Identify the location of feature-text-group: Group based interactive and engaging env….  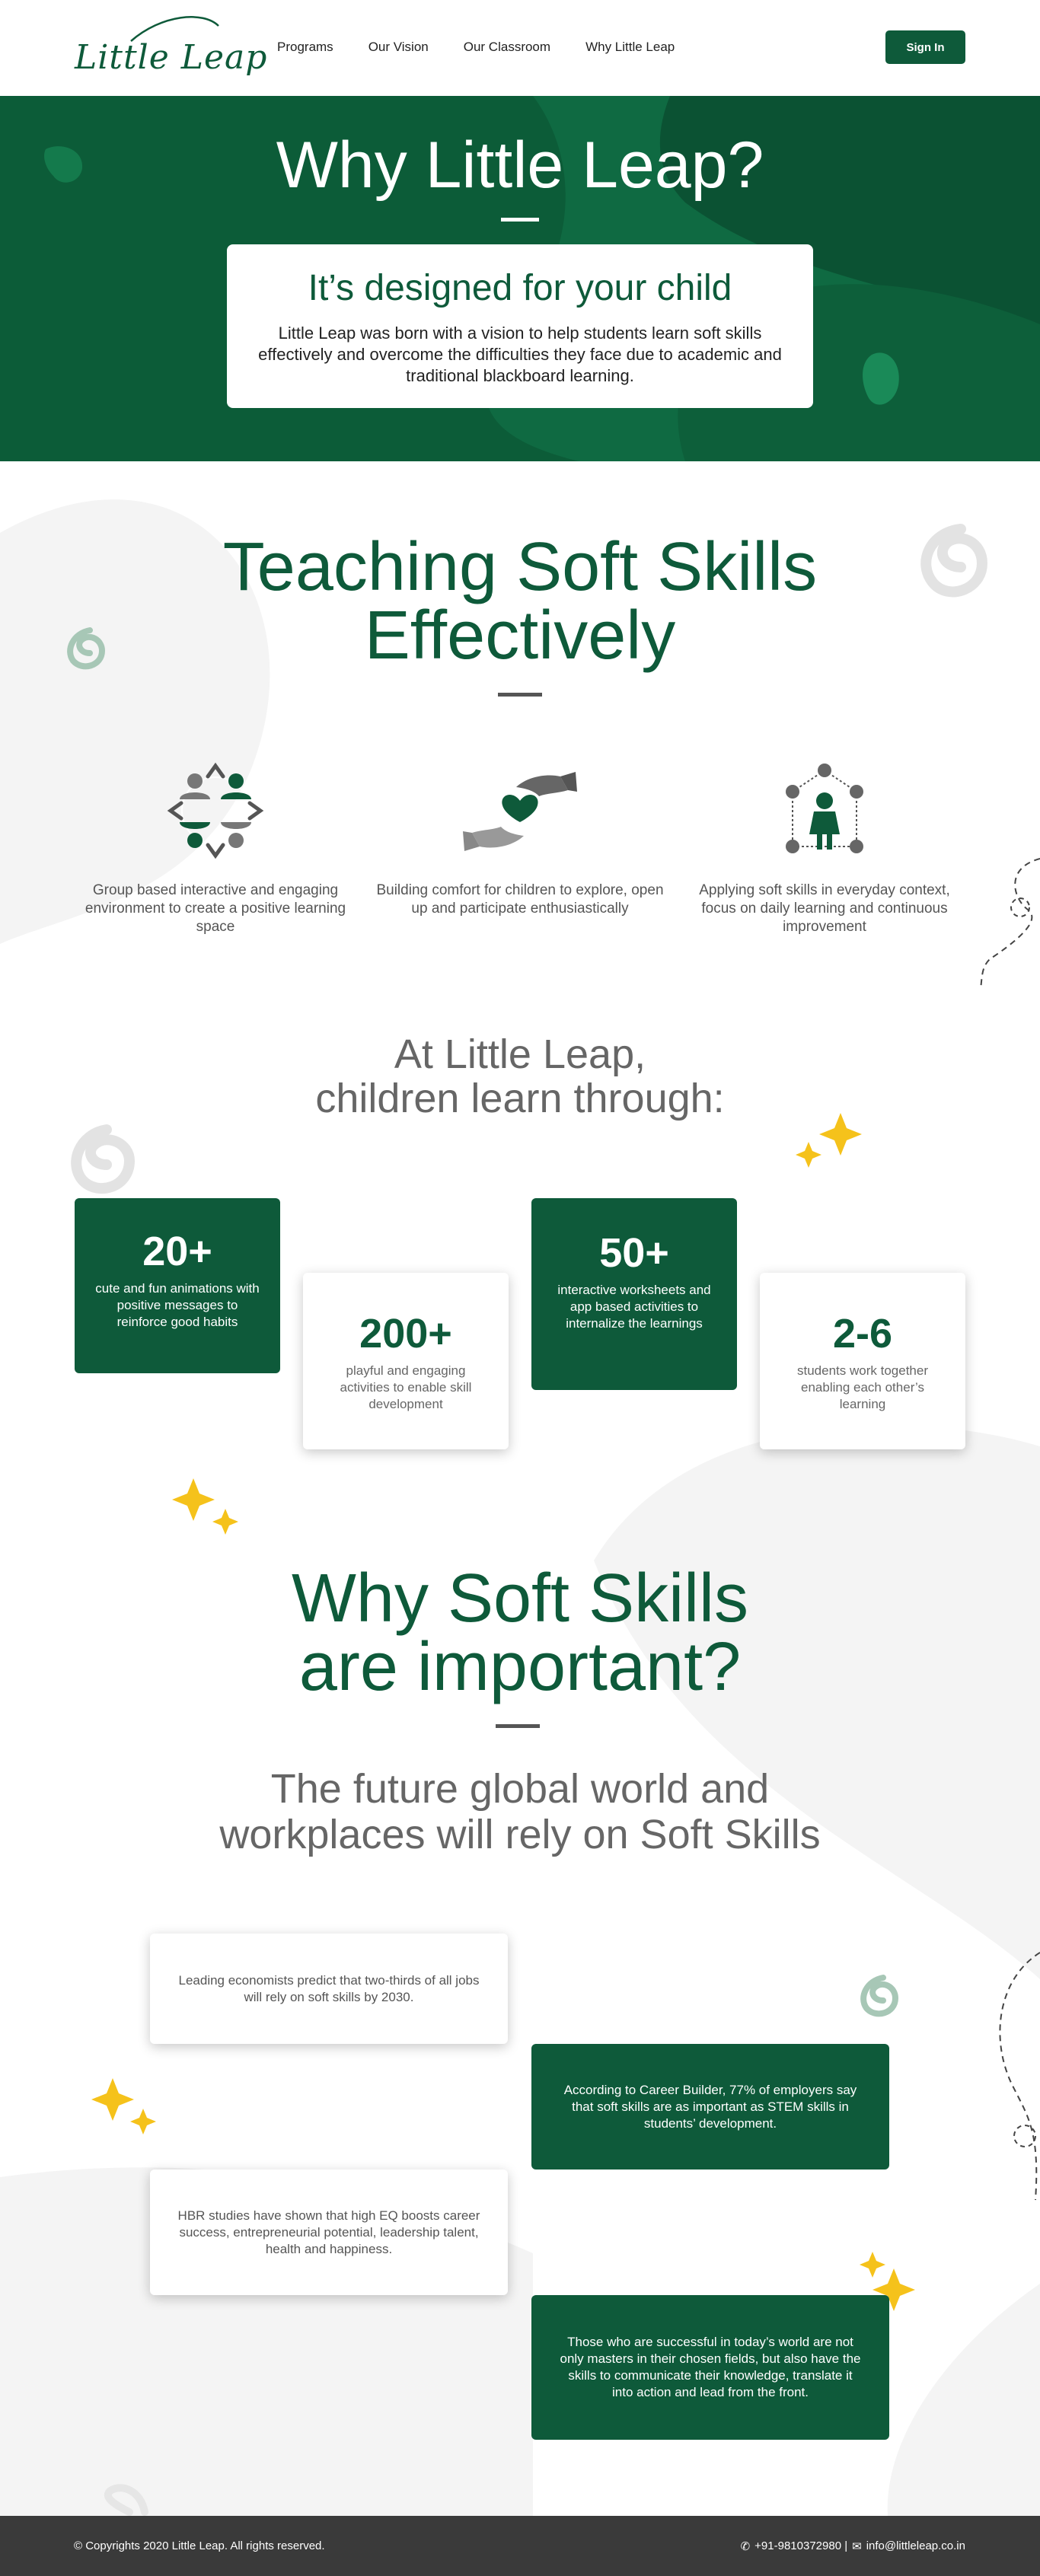
(215, 908).